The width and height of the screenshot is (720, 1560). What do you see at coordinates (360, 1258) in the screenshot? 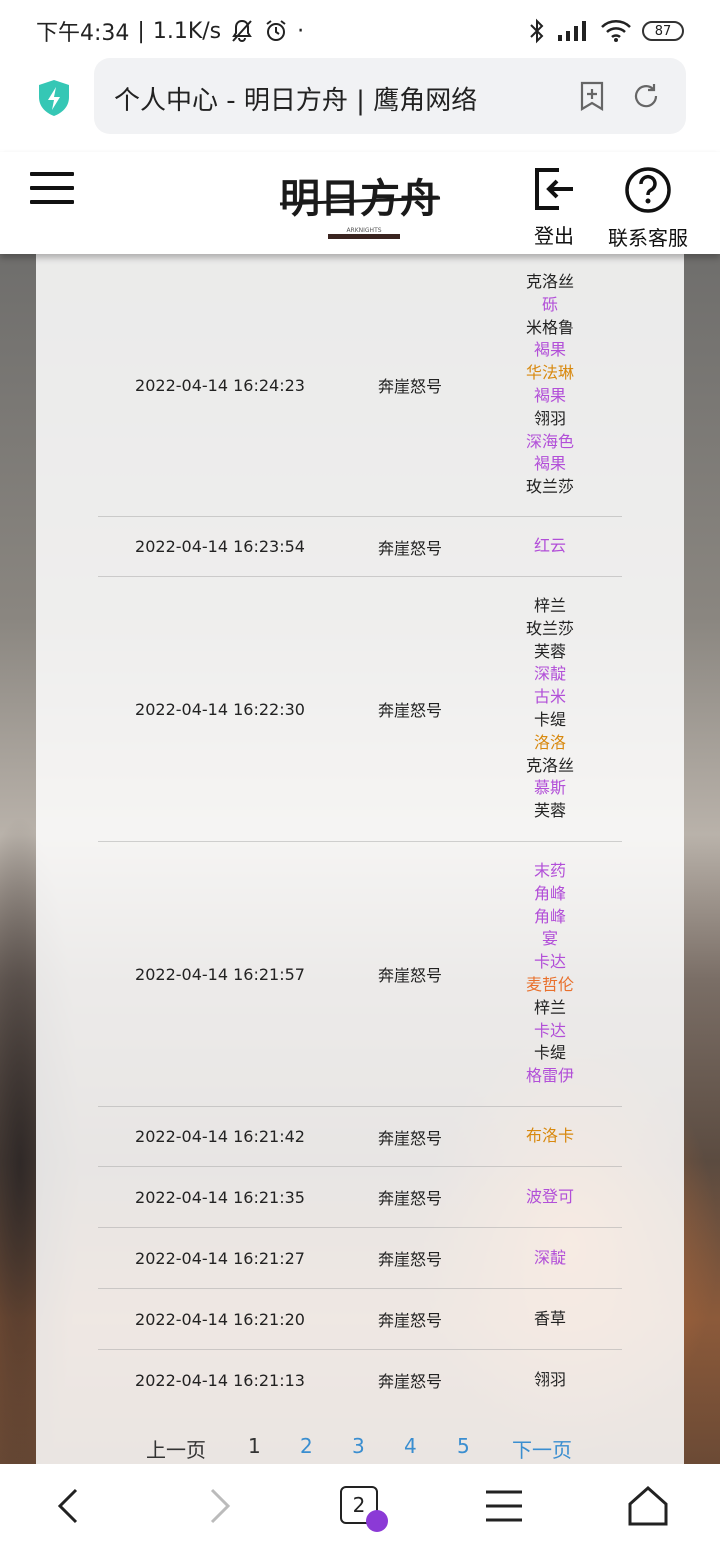
I see `gacha-record-row: 2022-04-14 16:21:27 奔崖怒号 深靛` at bounding box center [360, 1258].